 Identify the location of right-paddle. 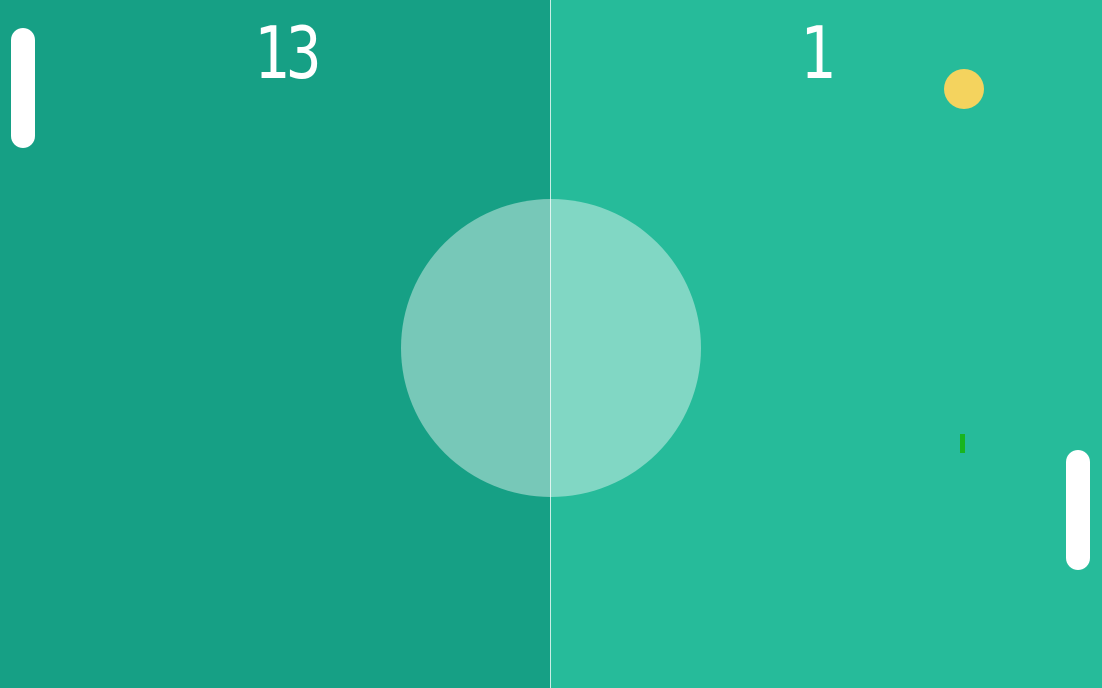
(1078, 510).